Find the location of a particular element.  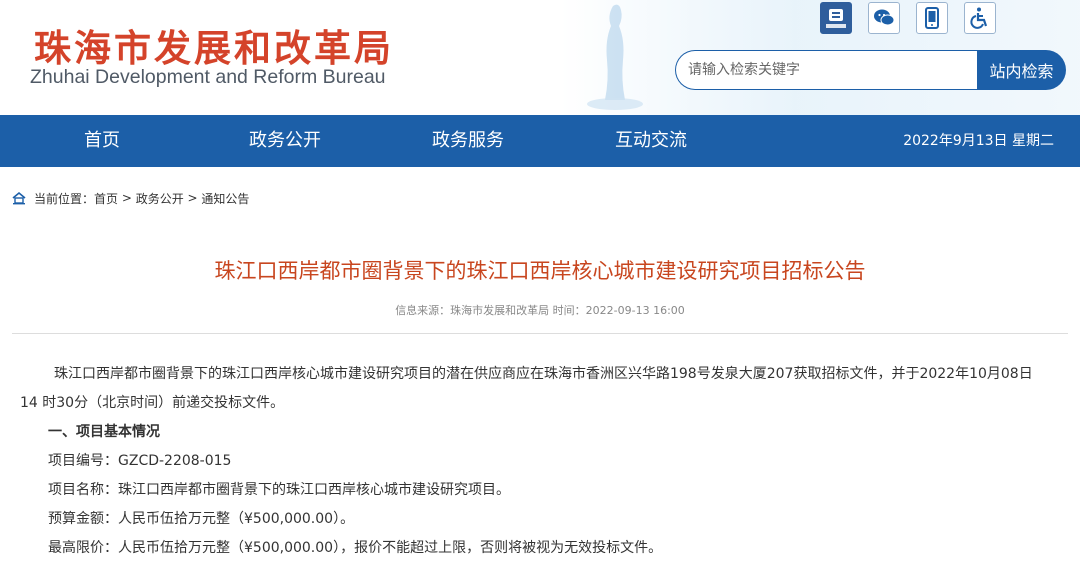

breadcrumb-home: 首页 is located at coordinates (106, 198).